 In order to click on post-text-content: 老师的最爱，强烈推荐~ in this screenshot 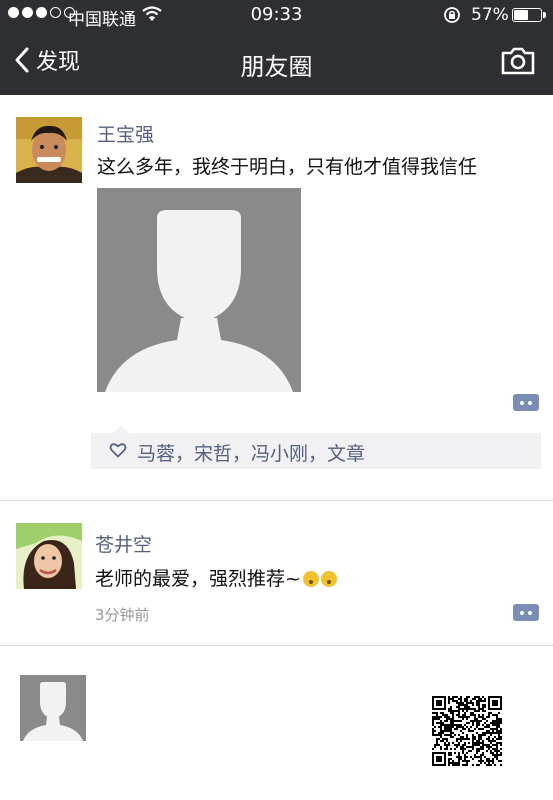, I will do `click(198, 579)`.